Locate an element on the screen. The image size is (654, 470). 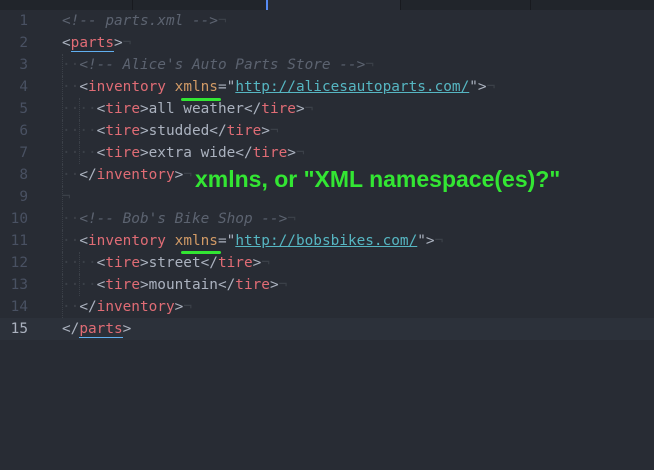
line-number: 6 is located at coordinates (23, 131).